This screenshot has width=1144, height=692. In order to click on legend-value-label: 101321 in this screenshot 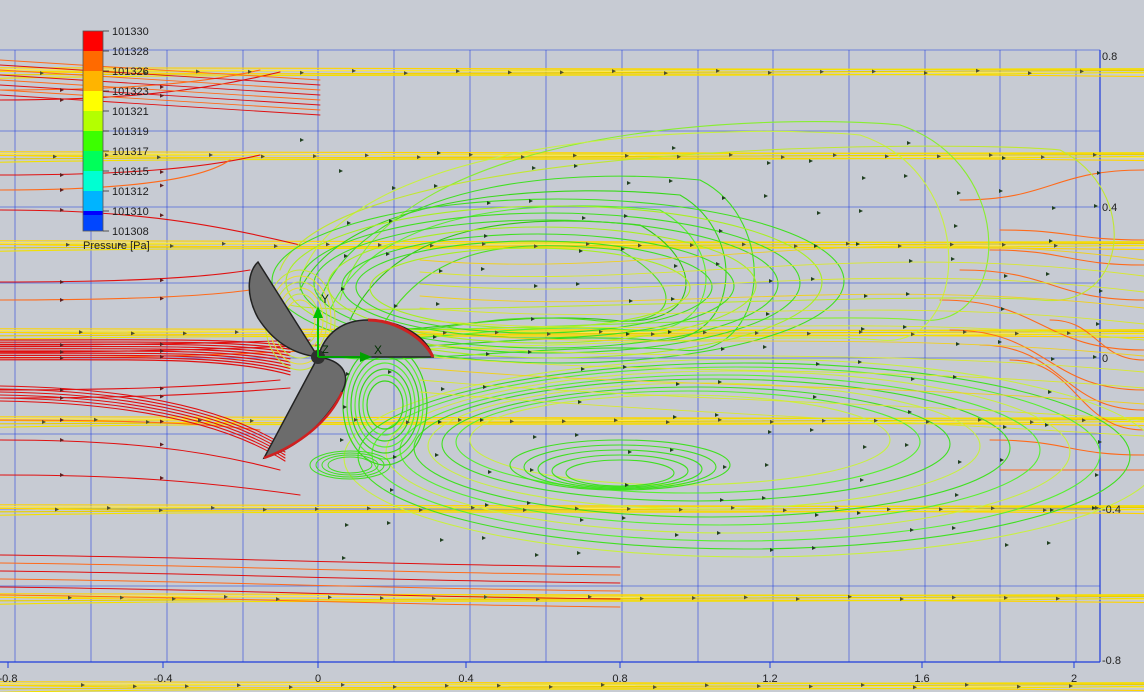, I will do `click(130, 112)`.